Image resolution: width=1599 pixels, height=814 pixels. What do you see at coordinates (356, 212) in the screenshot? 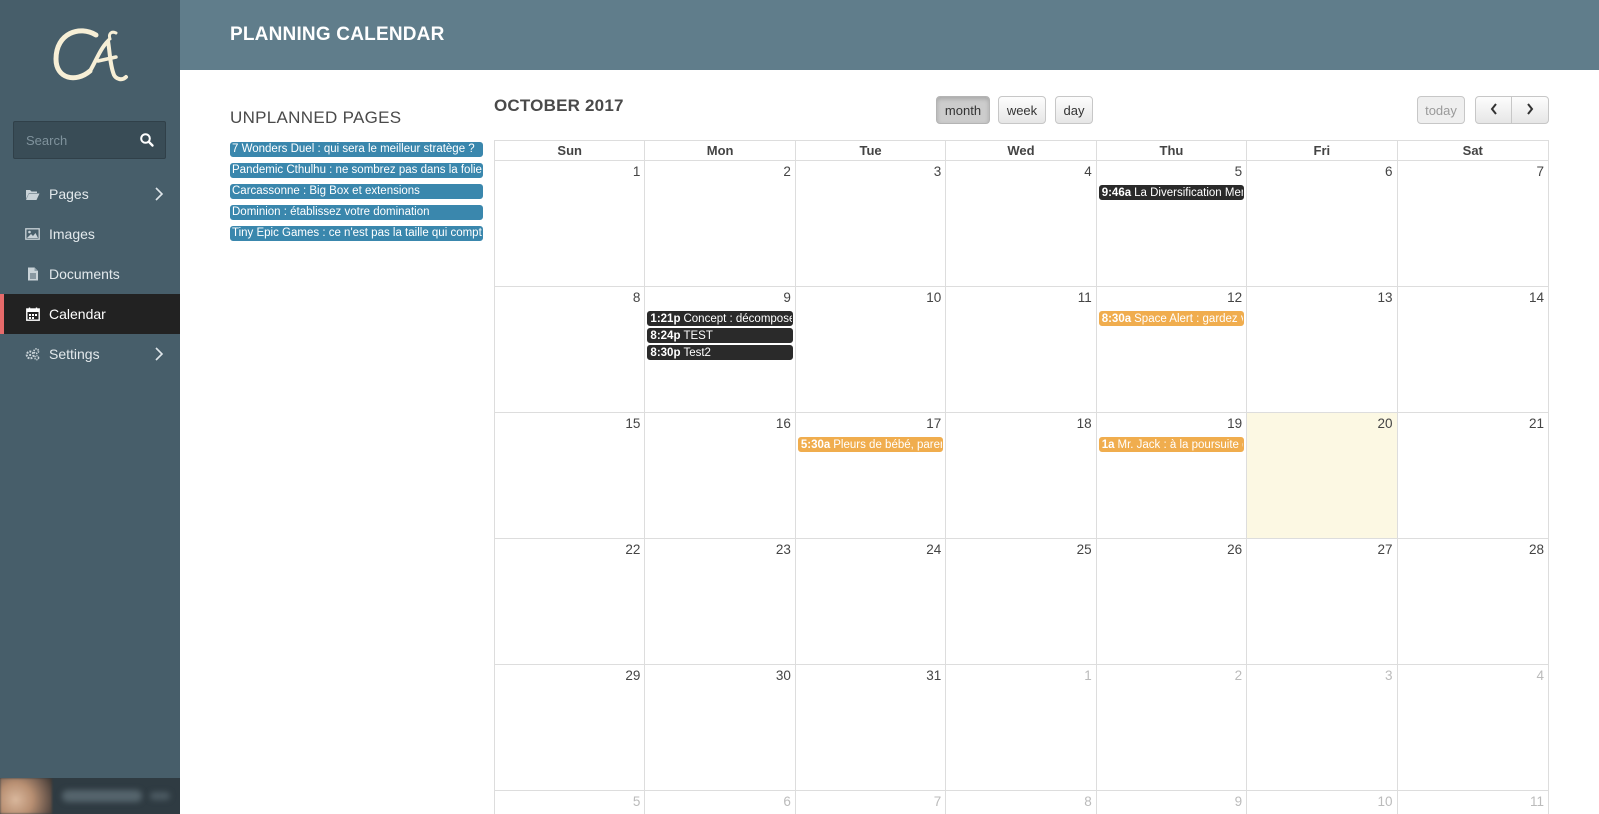
I see `unplanned-page-item: Dominion : établissez votre domination` at bounding box center [356, 212].